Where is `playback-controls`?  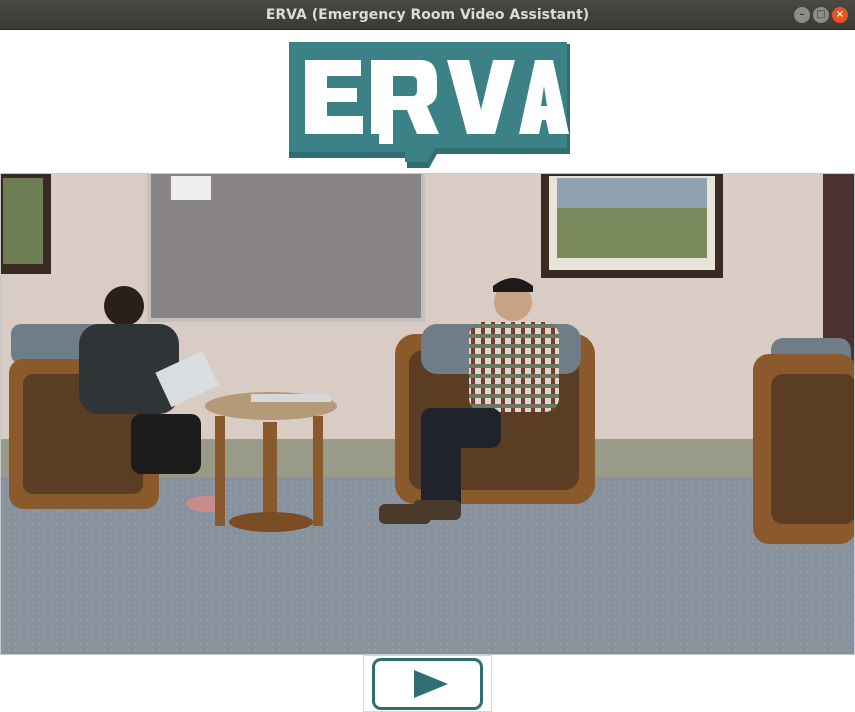
playback-controls is located at coordinates (427, 683).